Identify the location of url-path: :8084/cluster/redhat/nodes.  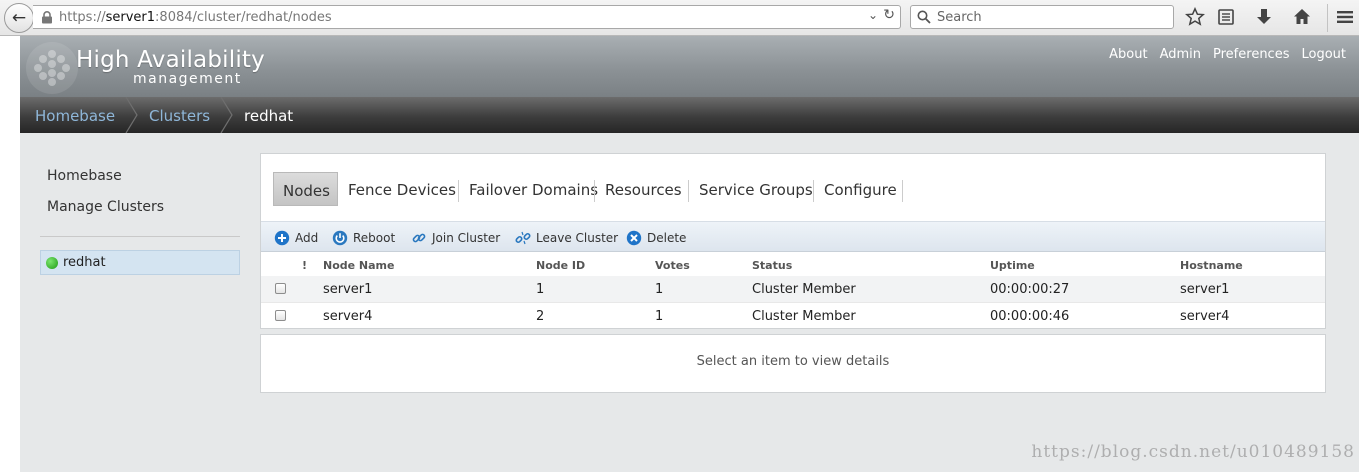
(243, 17).